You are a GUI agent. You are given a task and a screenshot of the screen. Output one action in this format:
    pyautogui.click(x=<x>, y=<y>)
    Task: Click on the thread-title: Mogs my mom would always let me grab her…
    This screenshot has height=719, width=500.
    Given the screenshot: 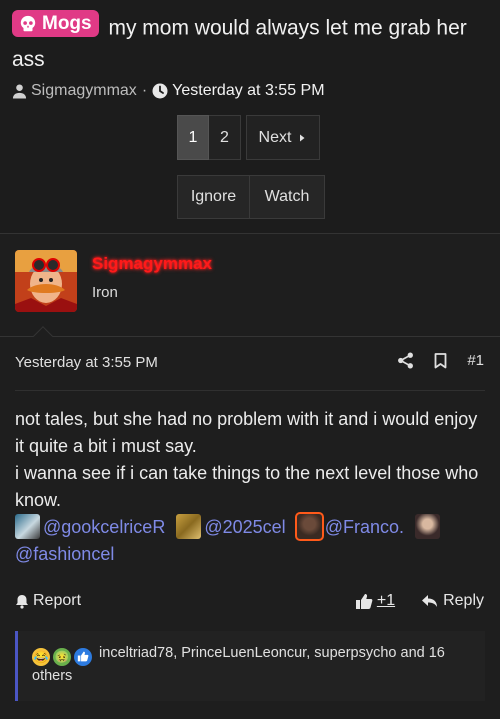 What is the action you would take?
    pyautogui.click(x=252, y=42)
    